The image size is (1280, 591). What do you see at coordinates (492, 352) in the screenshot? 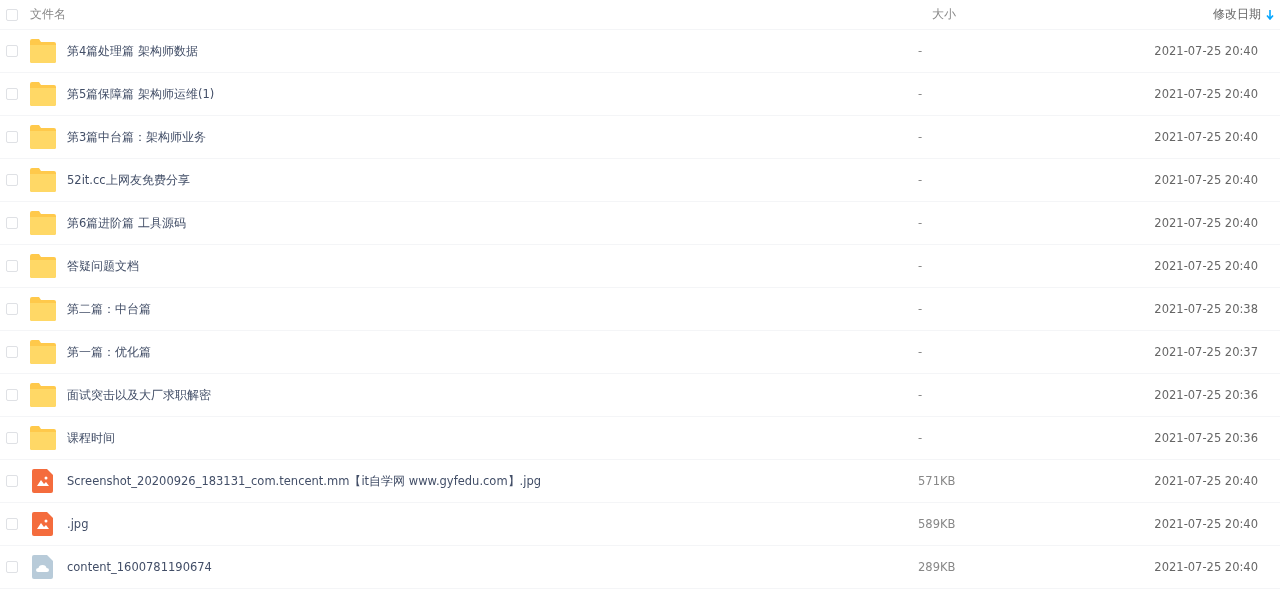
I see `file-name: 第一篇：优化篇` at bounding box center [492, 352].